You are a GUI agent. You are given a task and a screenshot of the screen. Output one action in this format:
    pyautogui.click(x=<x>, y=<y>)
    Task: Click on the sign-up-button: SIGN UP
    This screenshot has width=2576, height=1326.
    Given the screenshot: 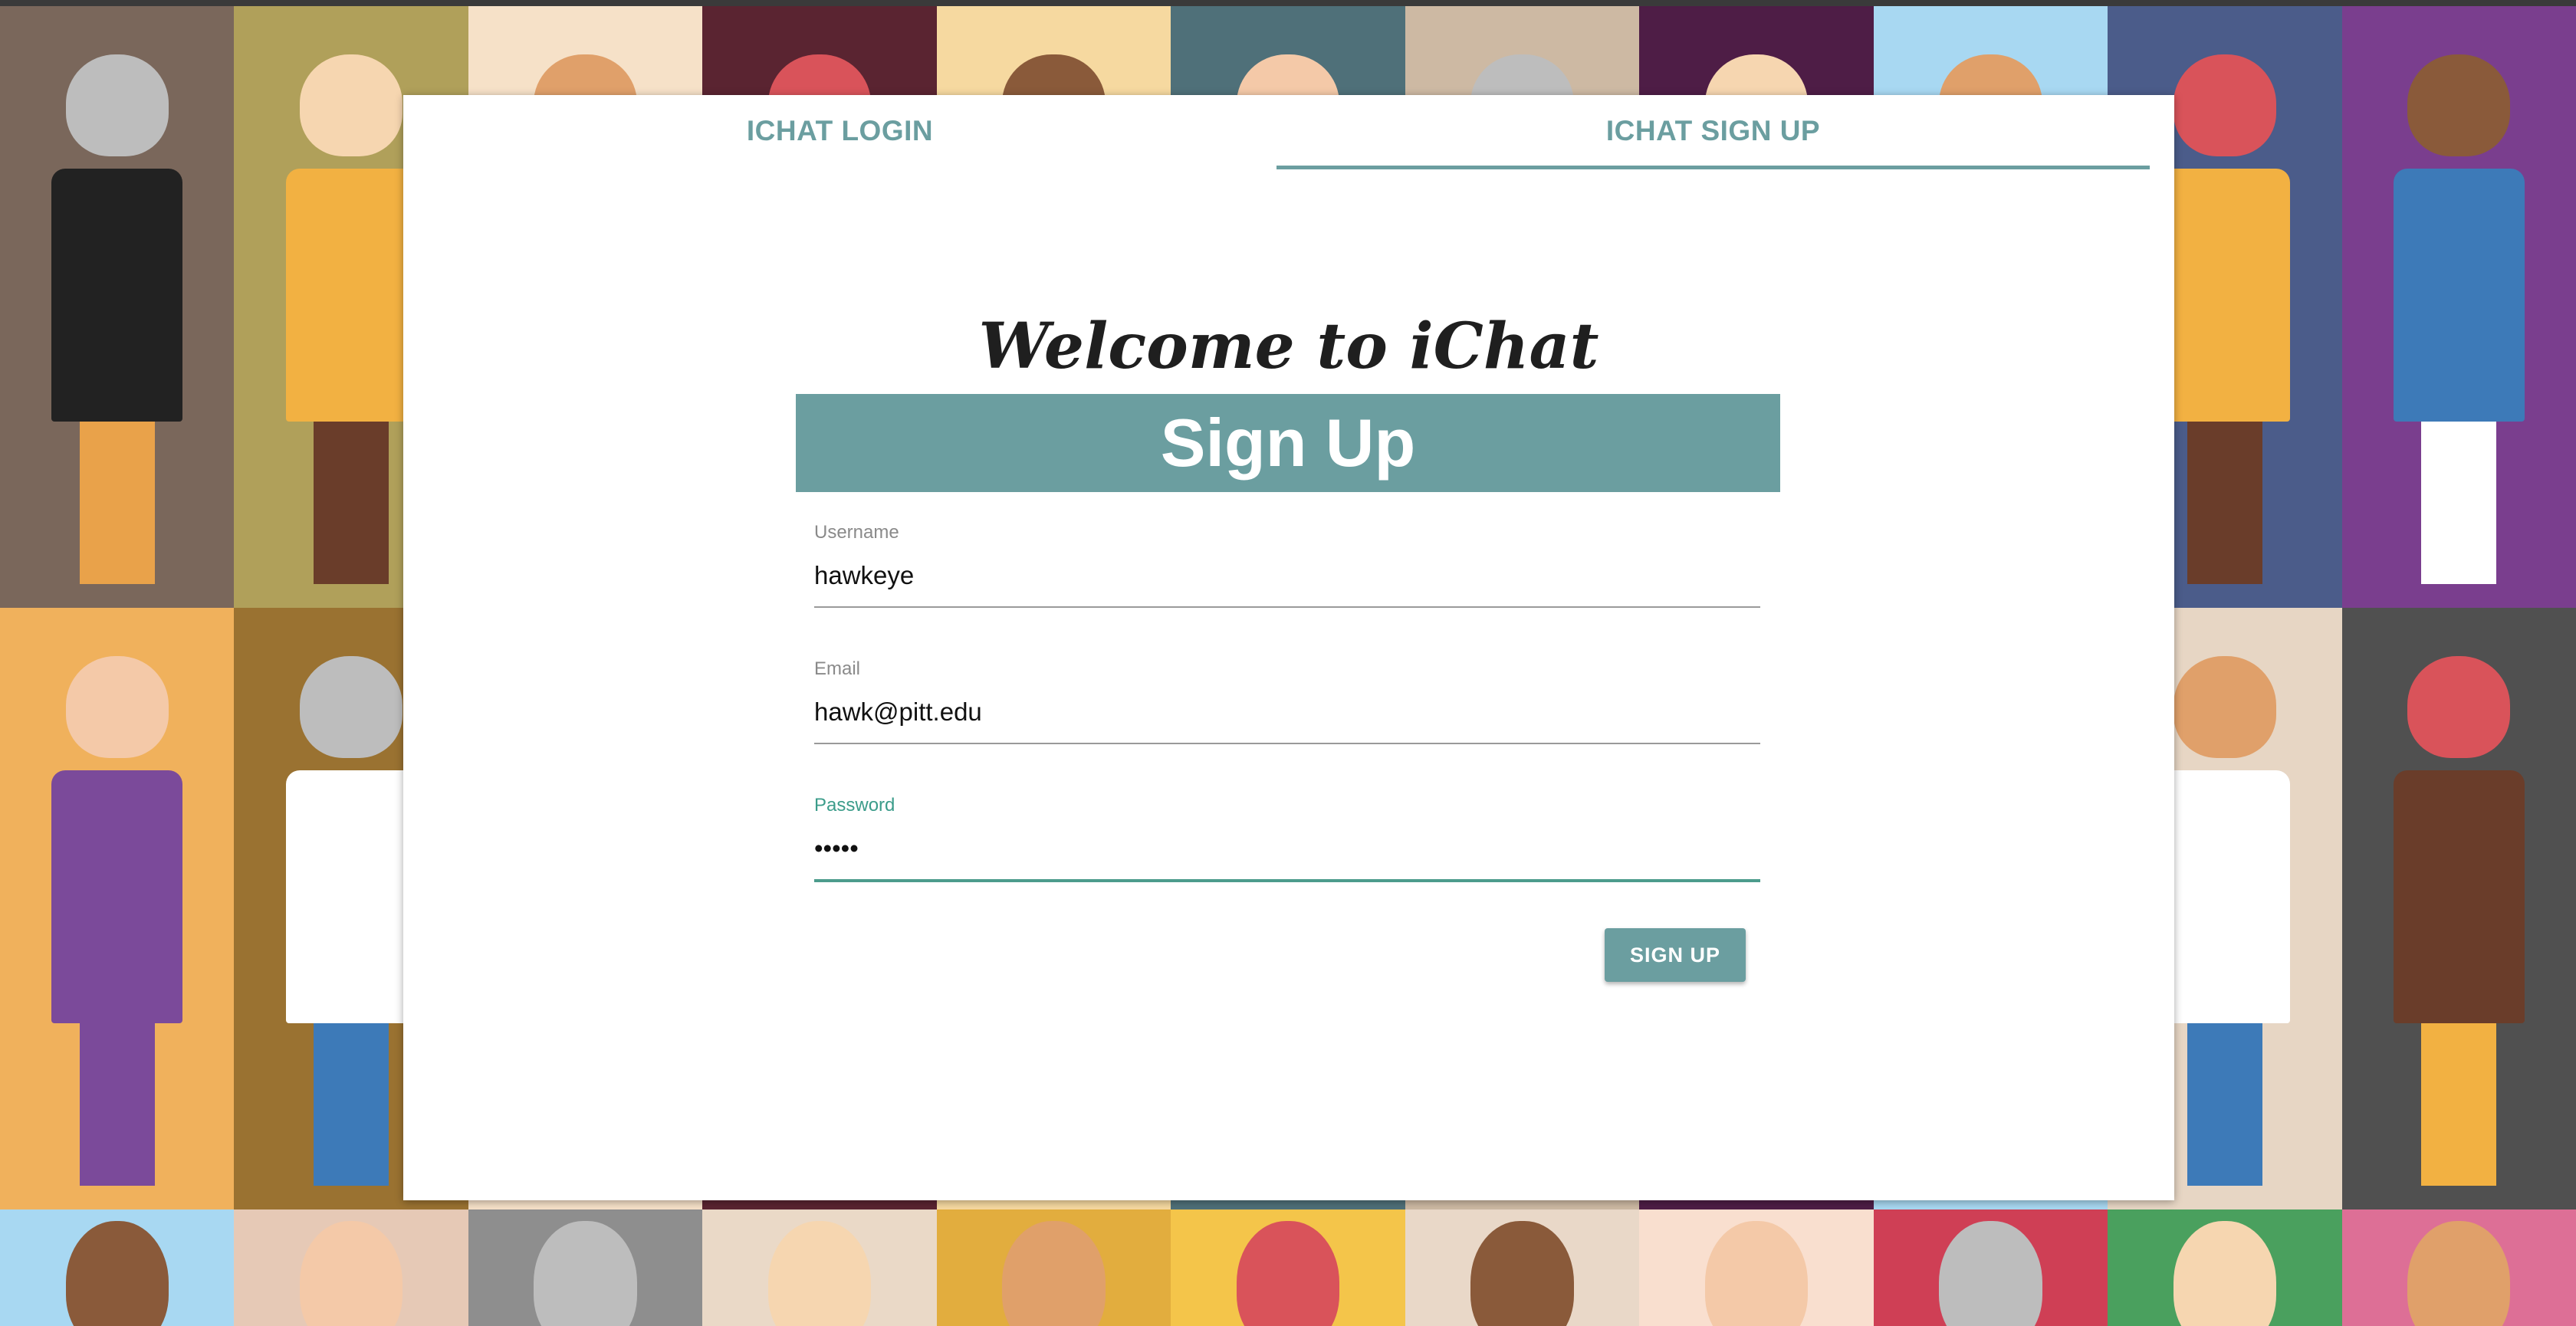 What is the action you would take?
    pyautogui.click(x=1675, y=955)
    